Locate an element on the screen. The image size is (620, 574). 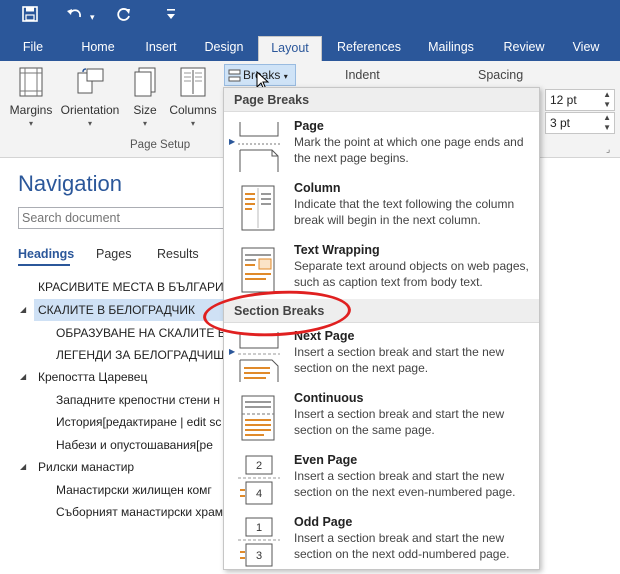
even-page-icon: 24 is located at coordinates (259, 480).